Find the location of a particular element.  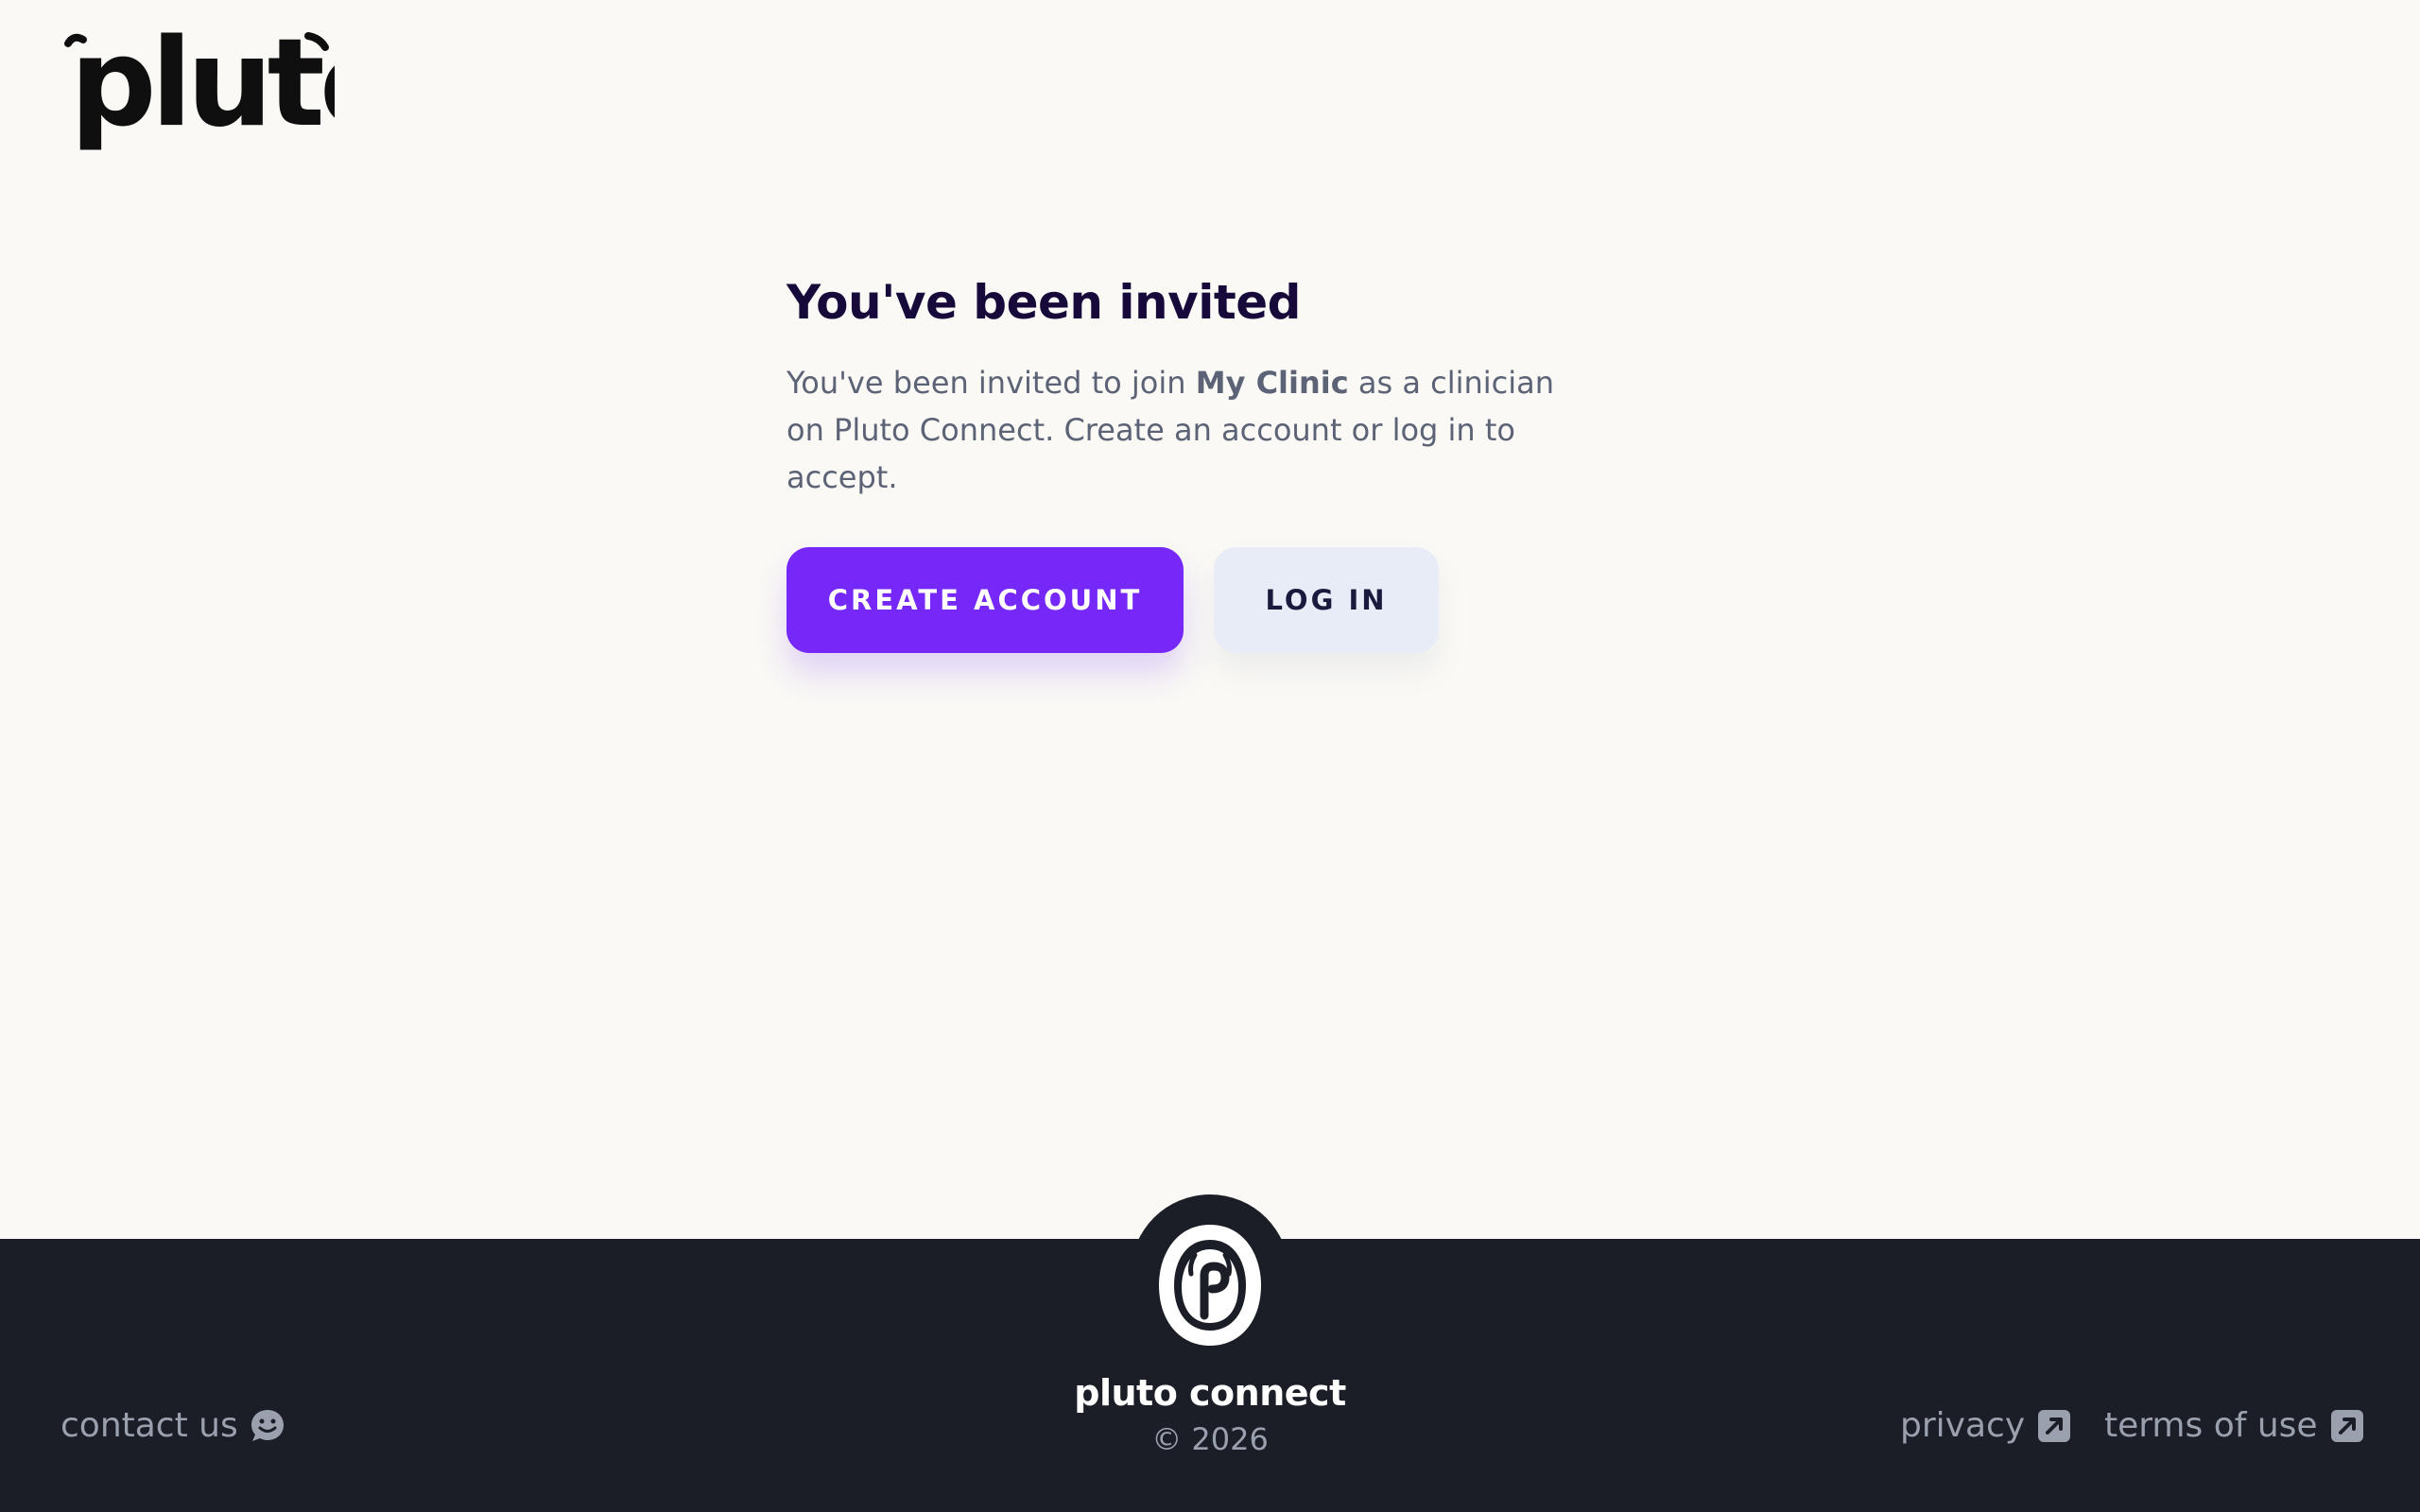

logo-text: pluto is located at coordinates (202, 88).